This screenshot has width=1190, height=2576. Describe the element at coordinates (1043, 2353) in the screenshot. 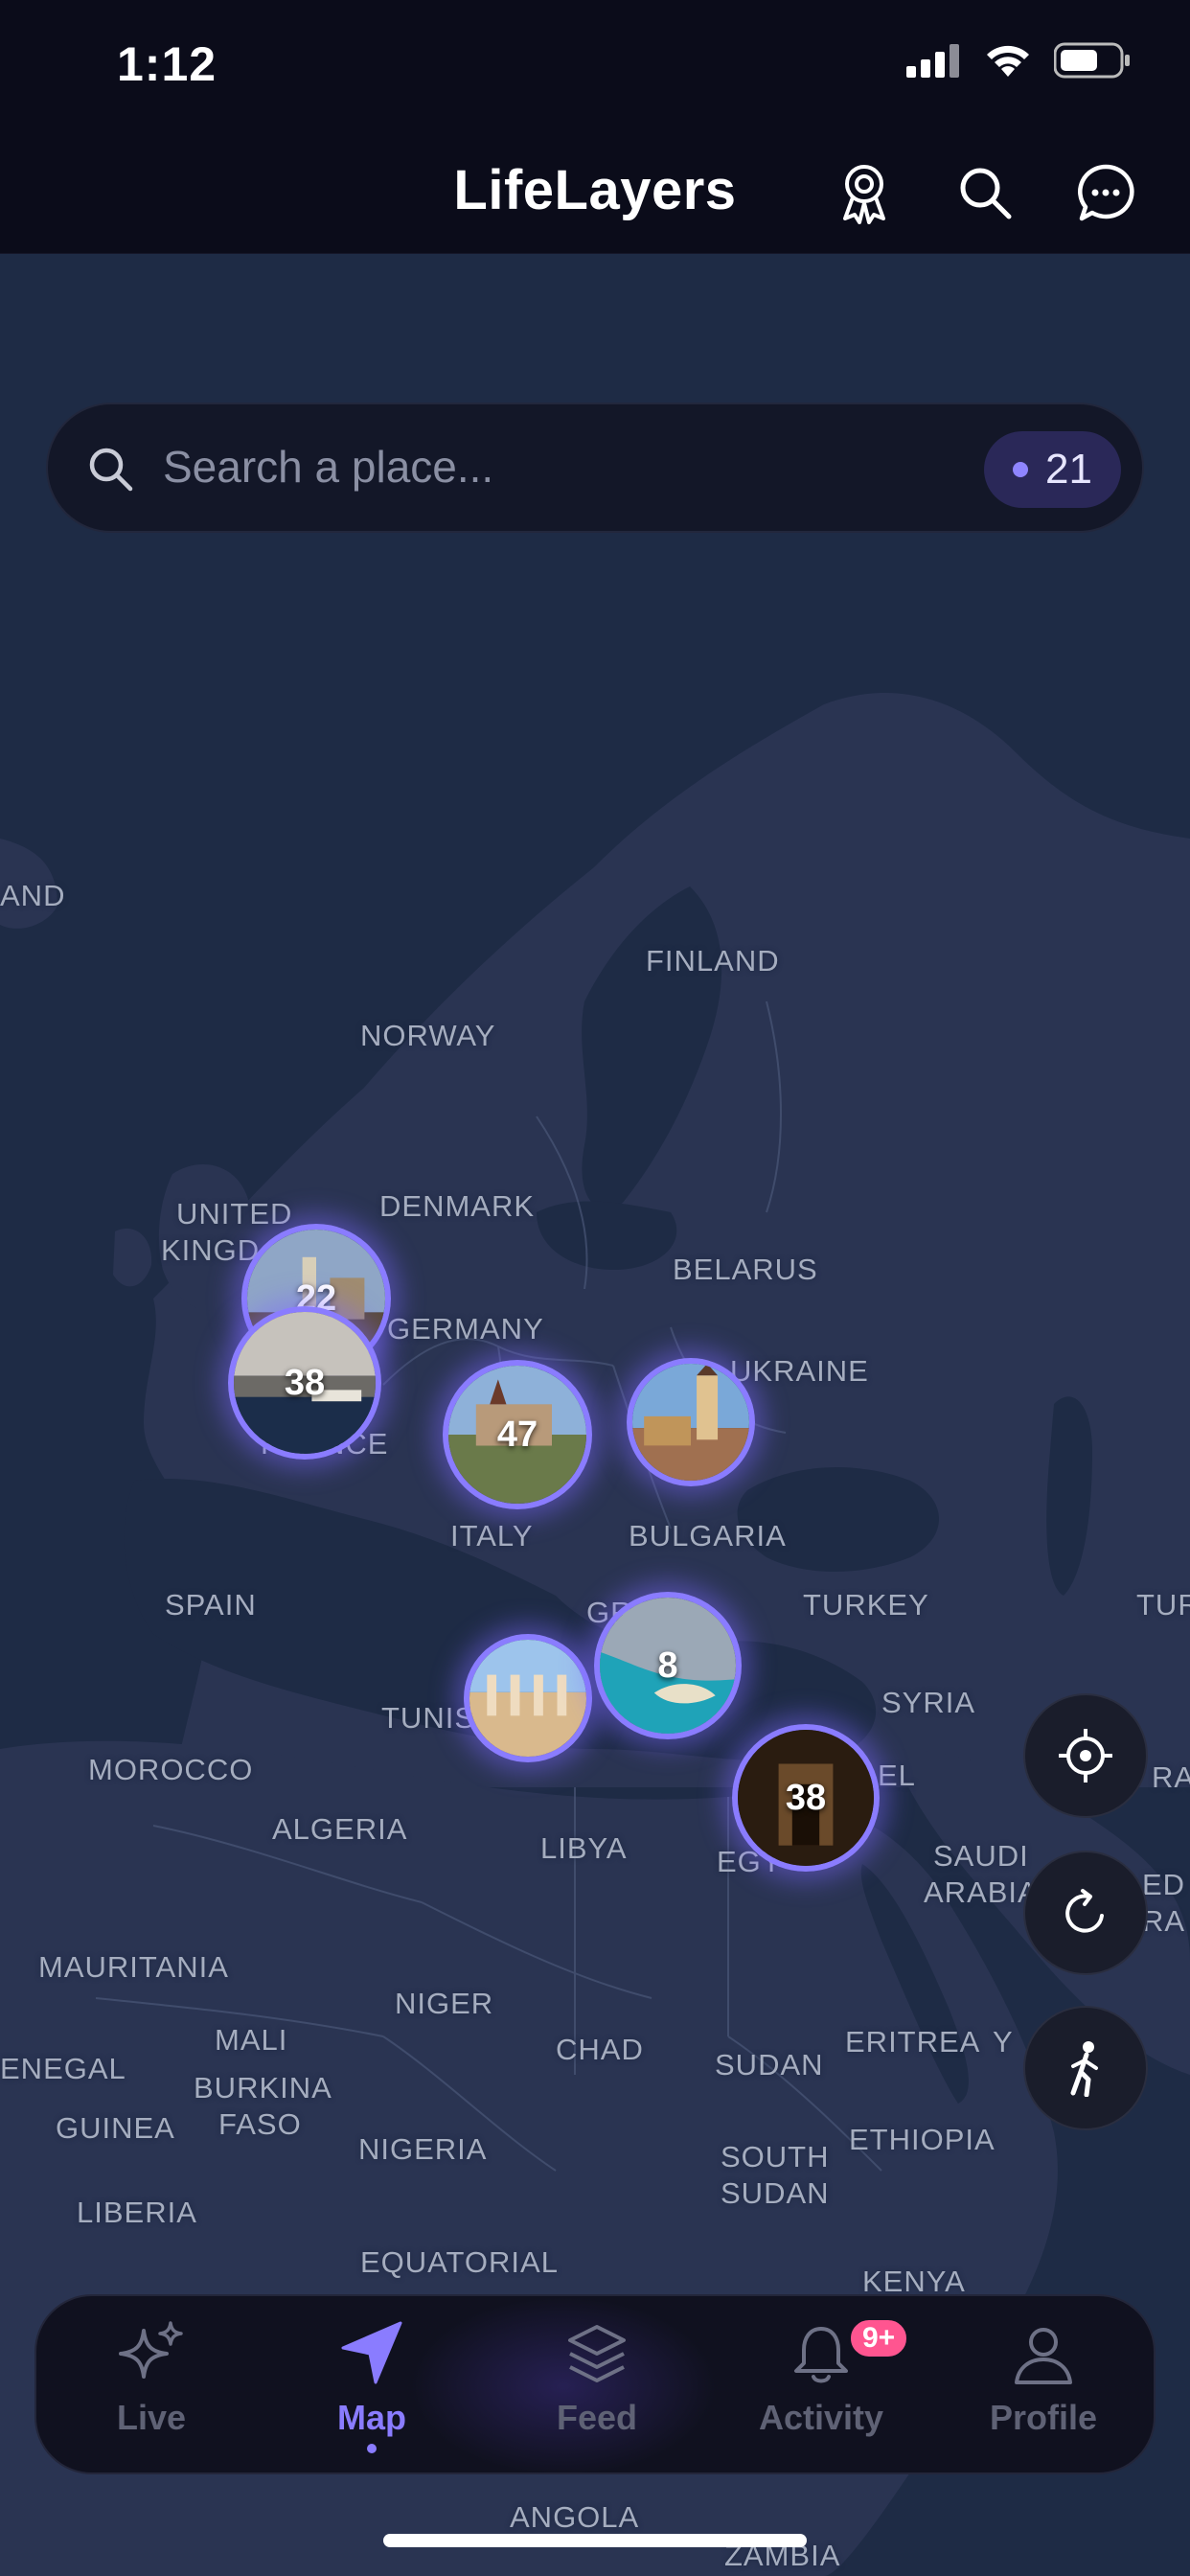

I see `person-icon` at that location.